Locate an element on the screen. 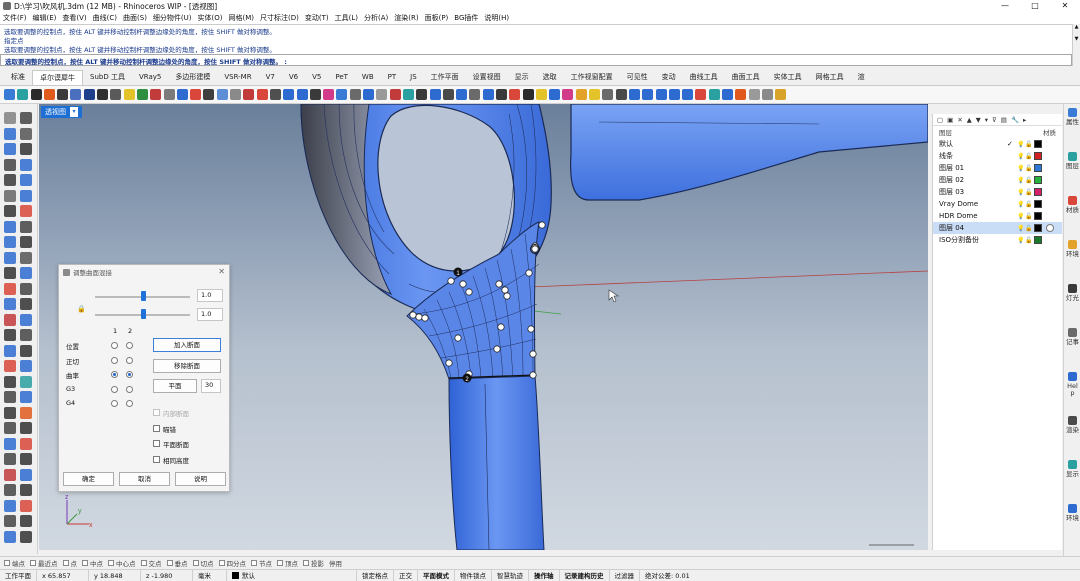 Image resolution: width=1080 pixels, height=581 pixels. menu-item: 文件(F) is located at coordinates (15, 18).